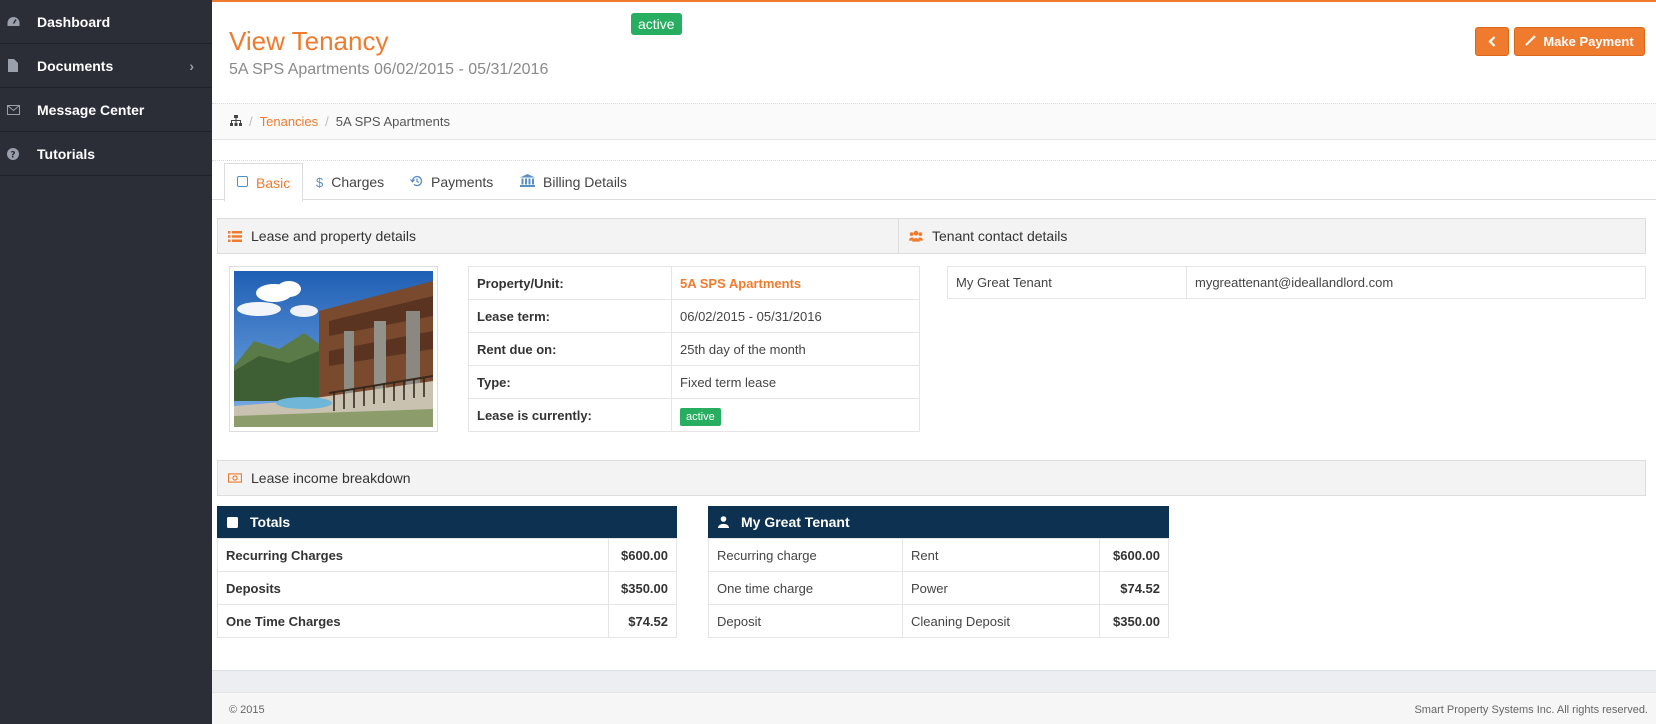 This screenshot has height=724, width=1656. I want to click on section-title: Lease and property details, so click(333, 236).